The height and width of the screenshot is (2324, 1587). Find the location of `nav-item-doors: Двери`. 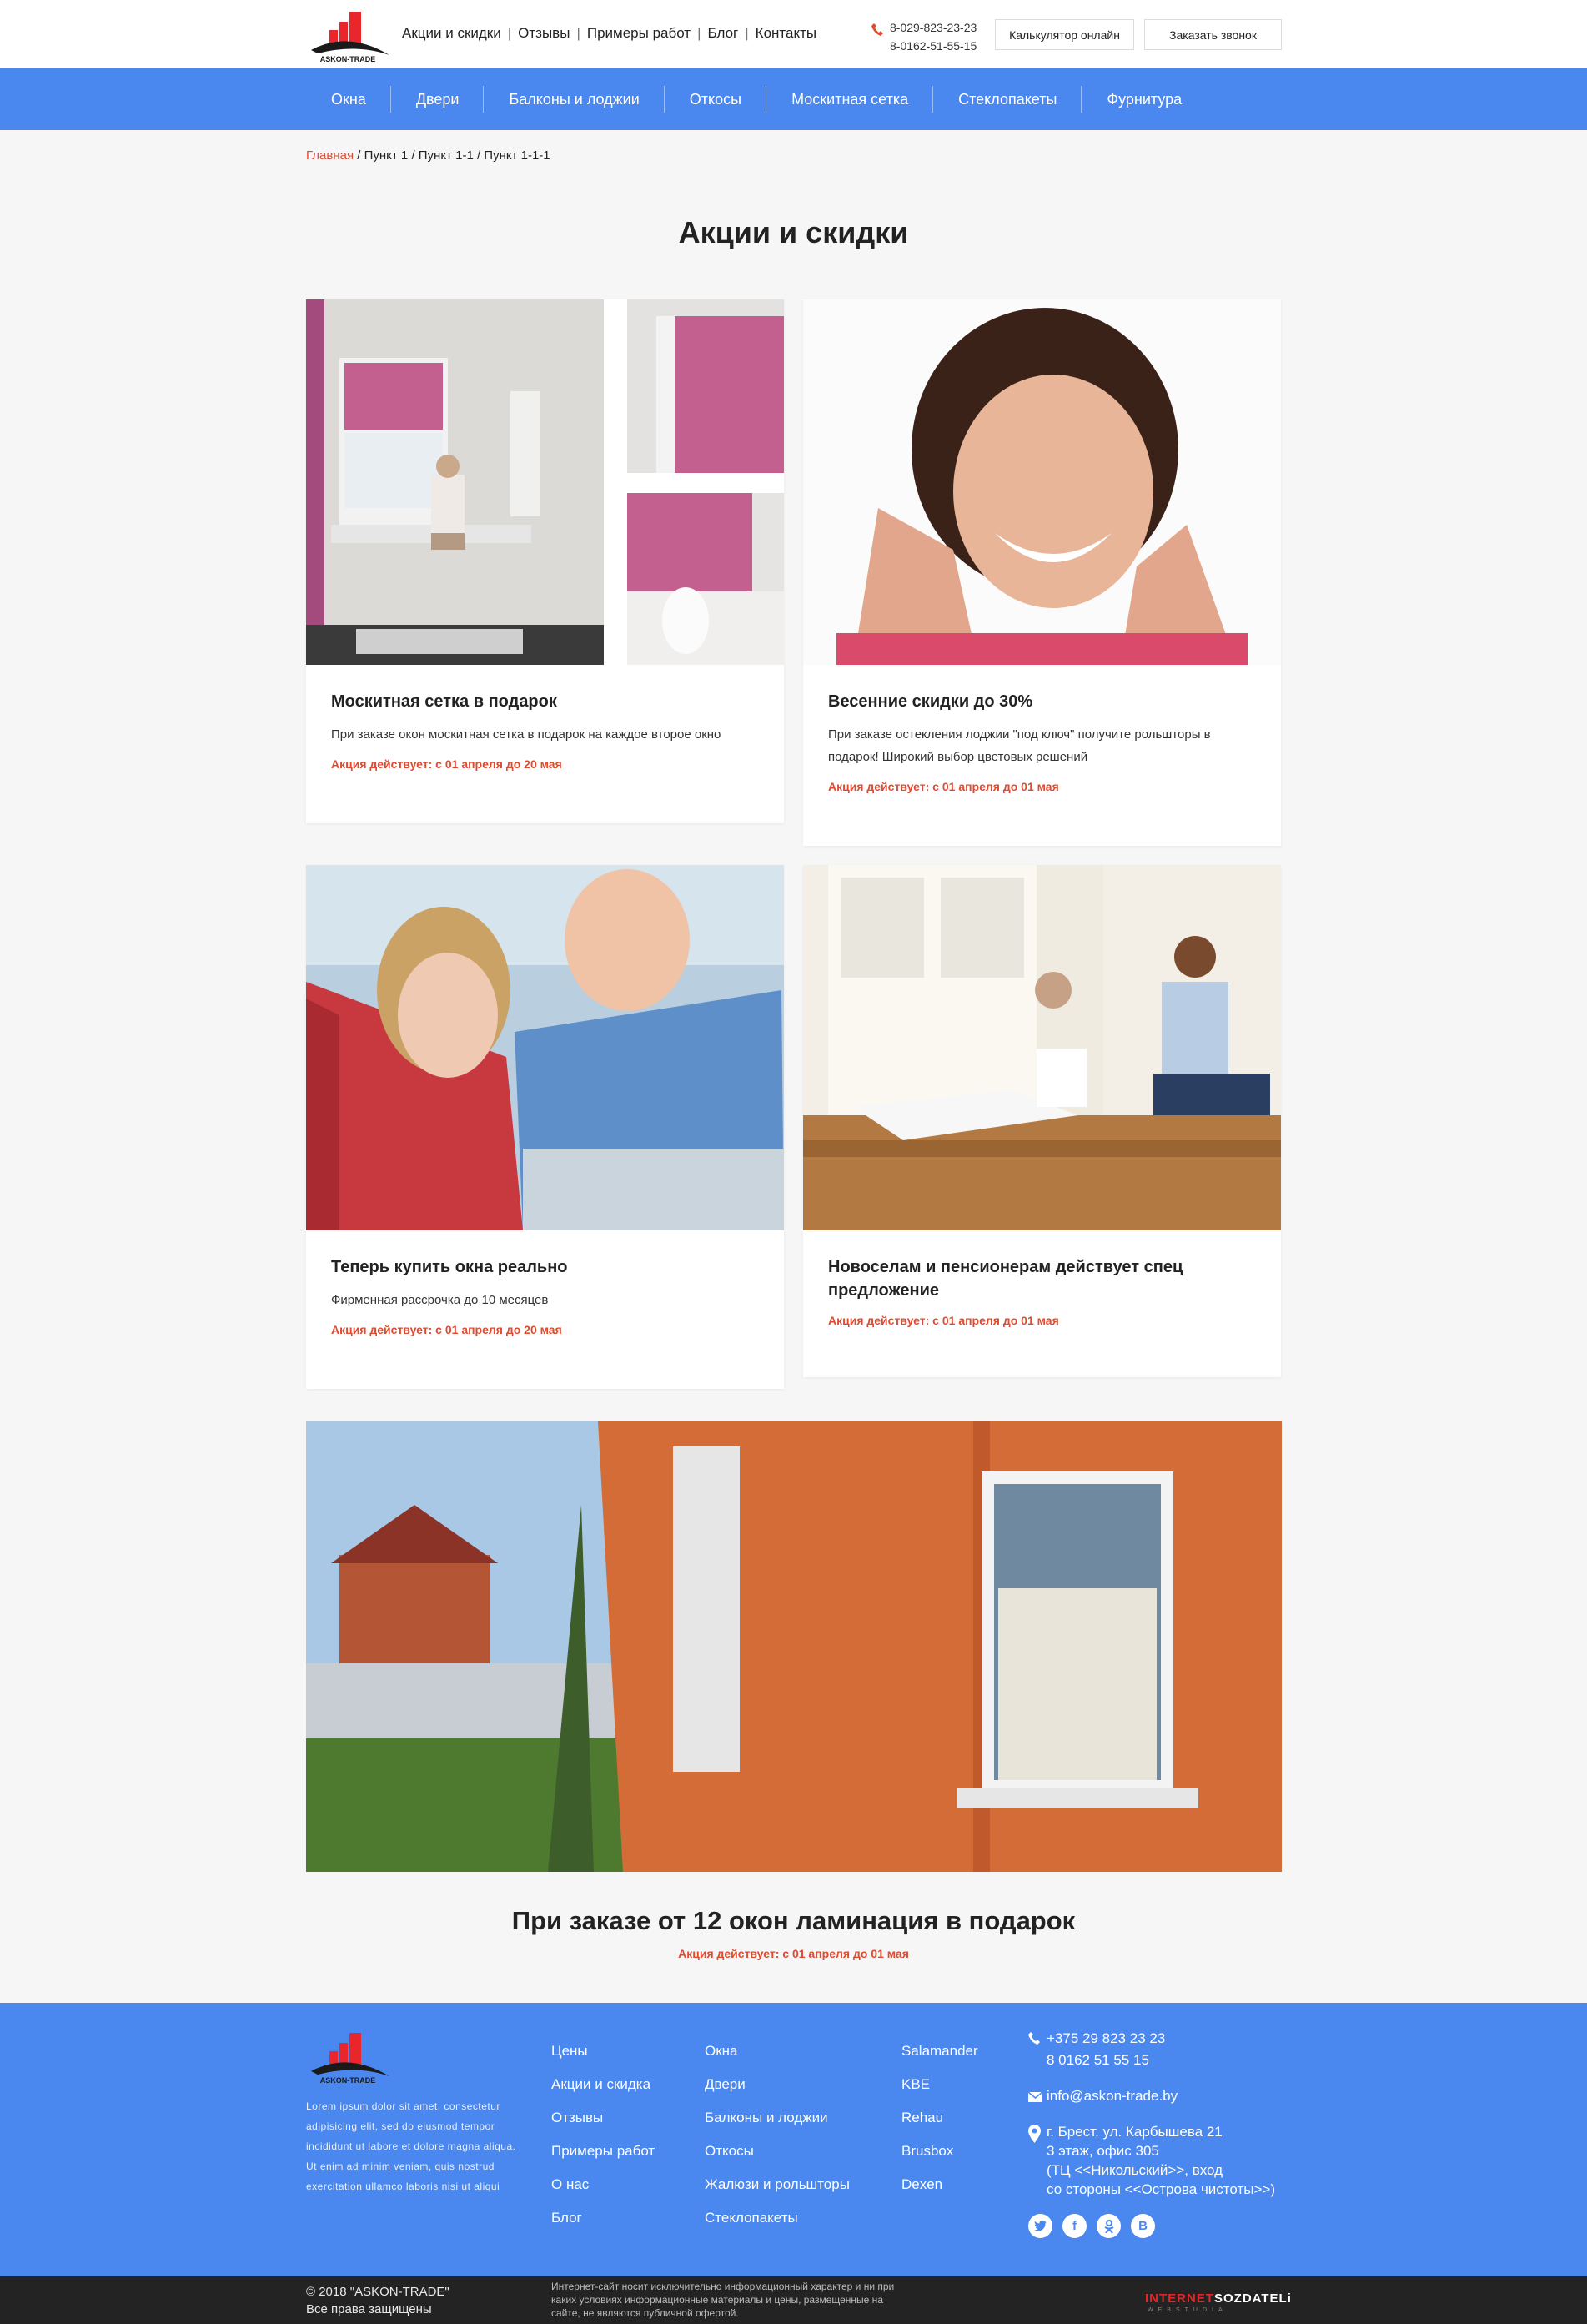

nav-item-doors: Двери is located at coordinates (438, 99).